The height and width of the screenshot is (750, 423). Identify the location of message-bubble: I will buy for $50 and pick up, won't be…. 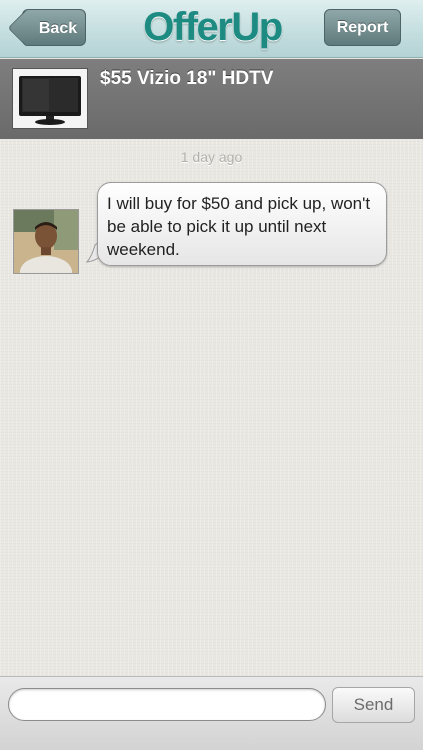
(242, 224).